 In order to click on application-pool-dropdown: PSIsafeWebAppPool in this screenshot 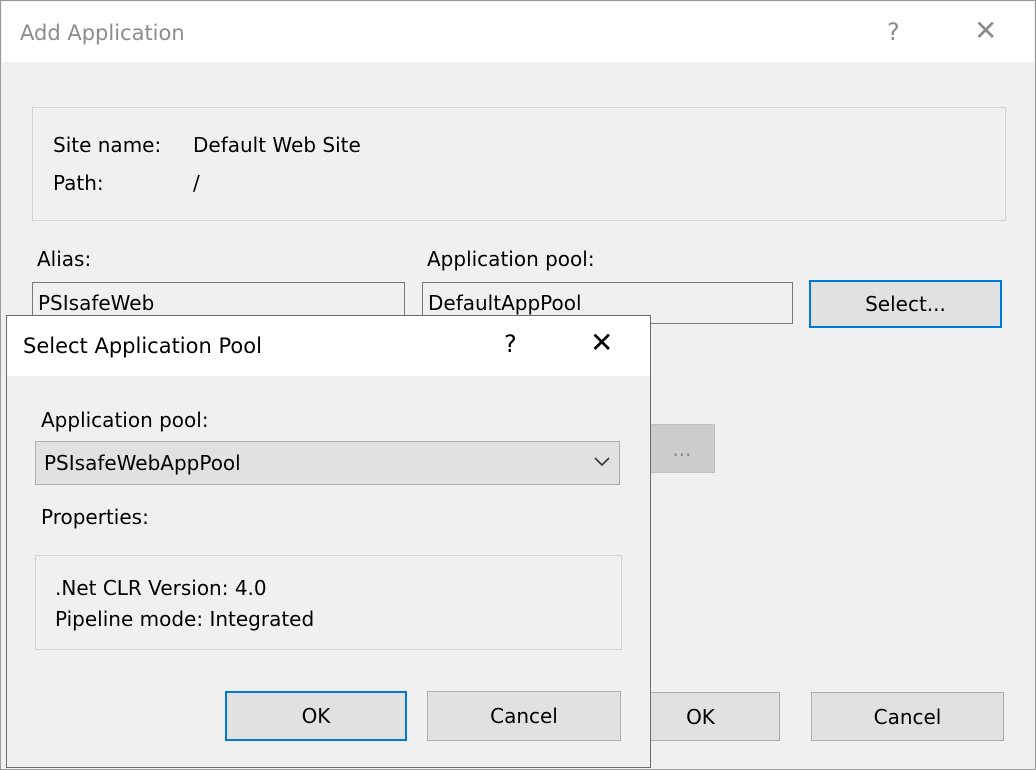, I will do `click(327, 463)`.